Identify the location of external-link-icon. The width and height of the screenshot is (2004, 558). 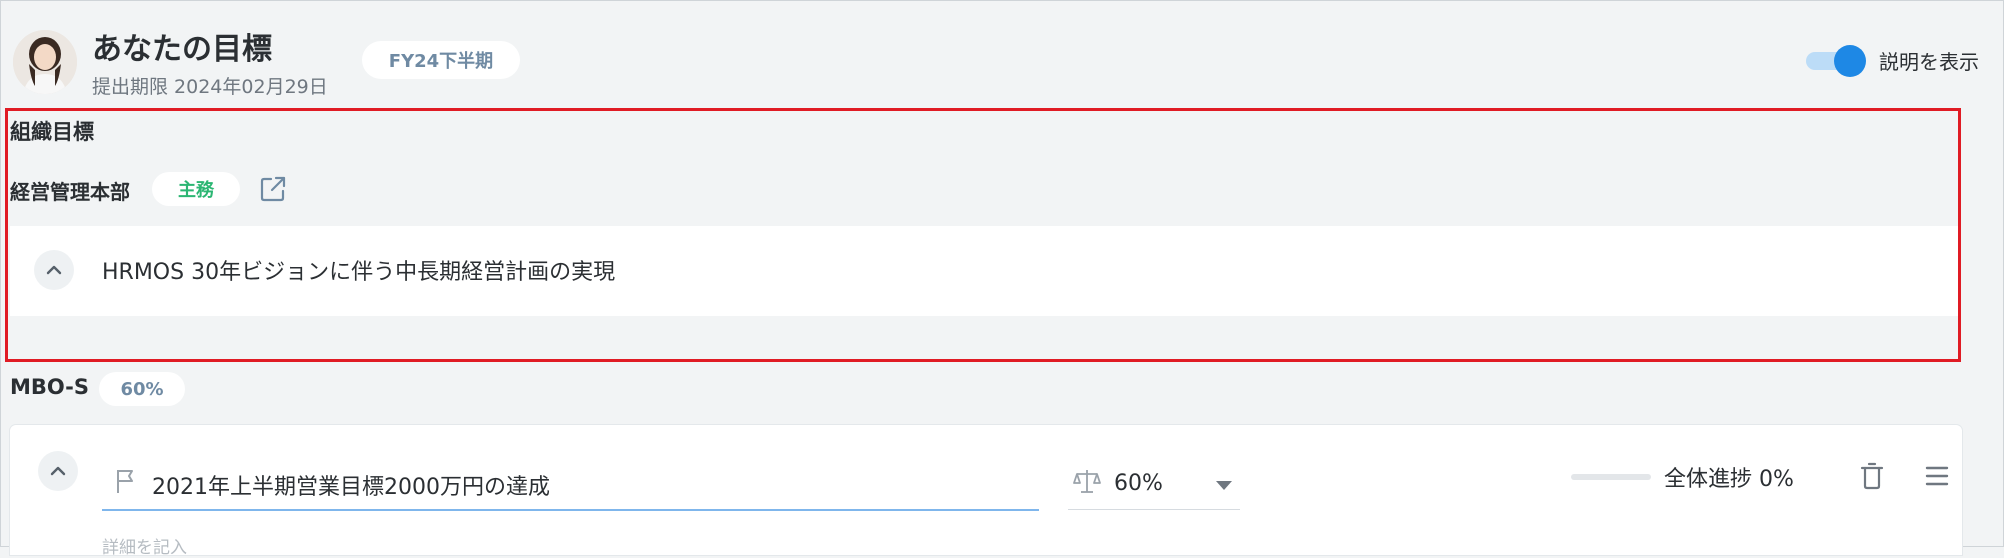
(273, 189).